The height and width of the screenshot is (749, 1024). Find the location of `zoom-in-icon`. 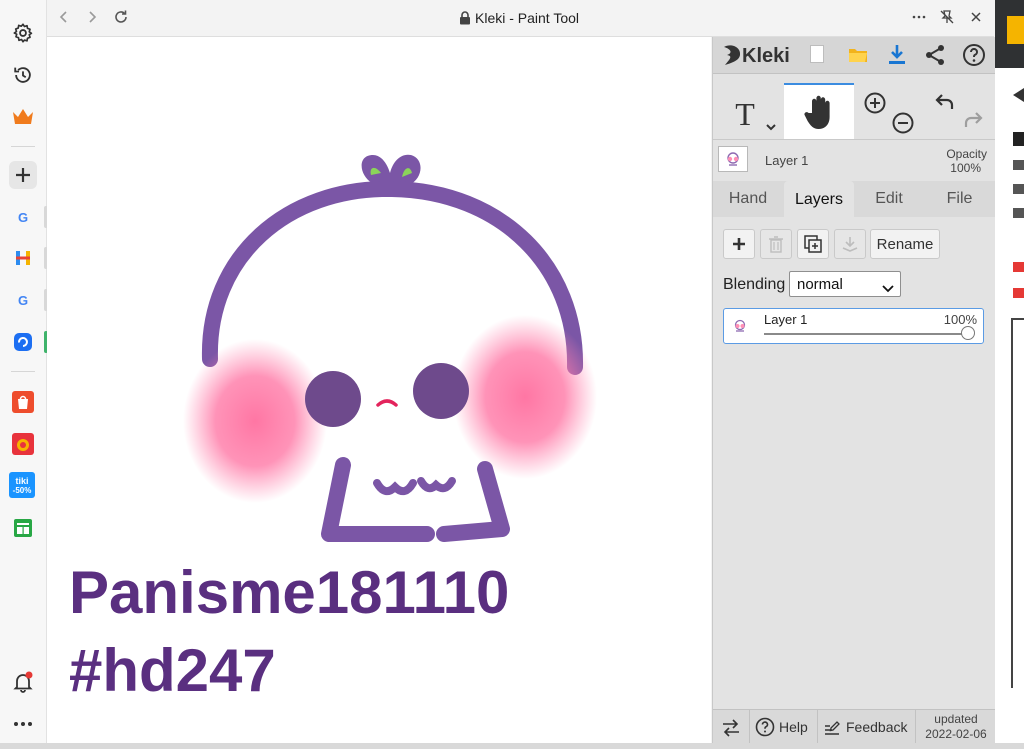

zoom-in-icon is located at coordinates (875, 105).